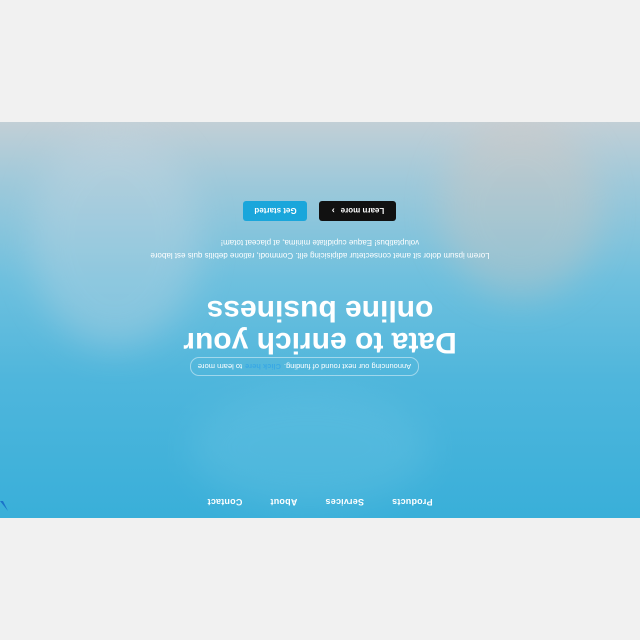  I want to click on learn-more-button: Learn more ›, so click(358, 211).